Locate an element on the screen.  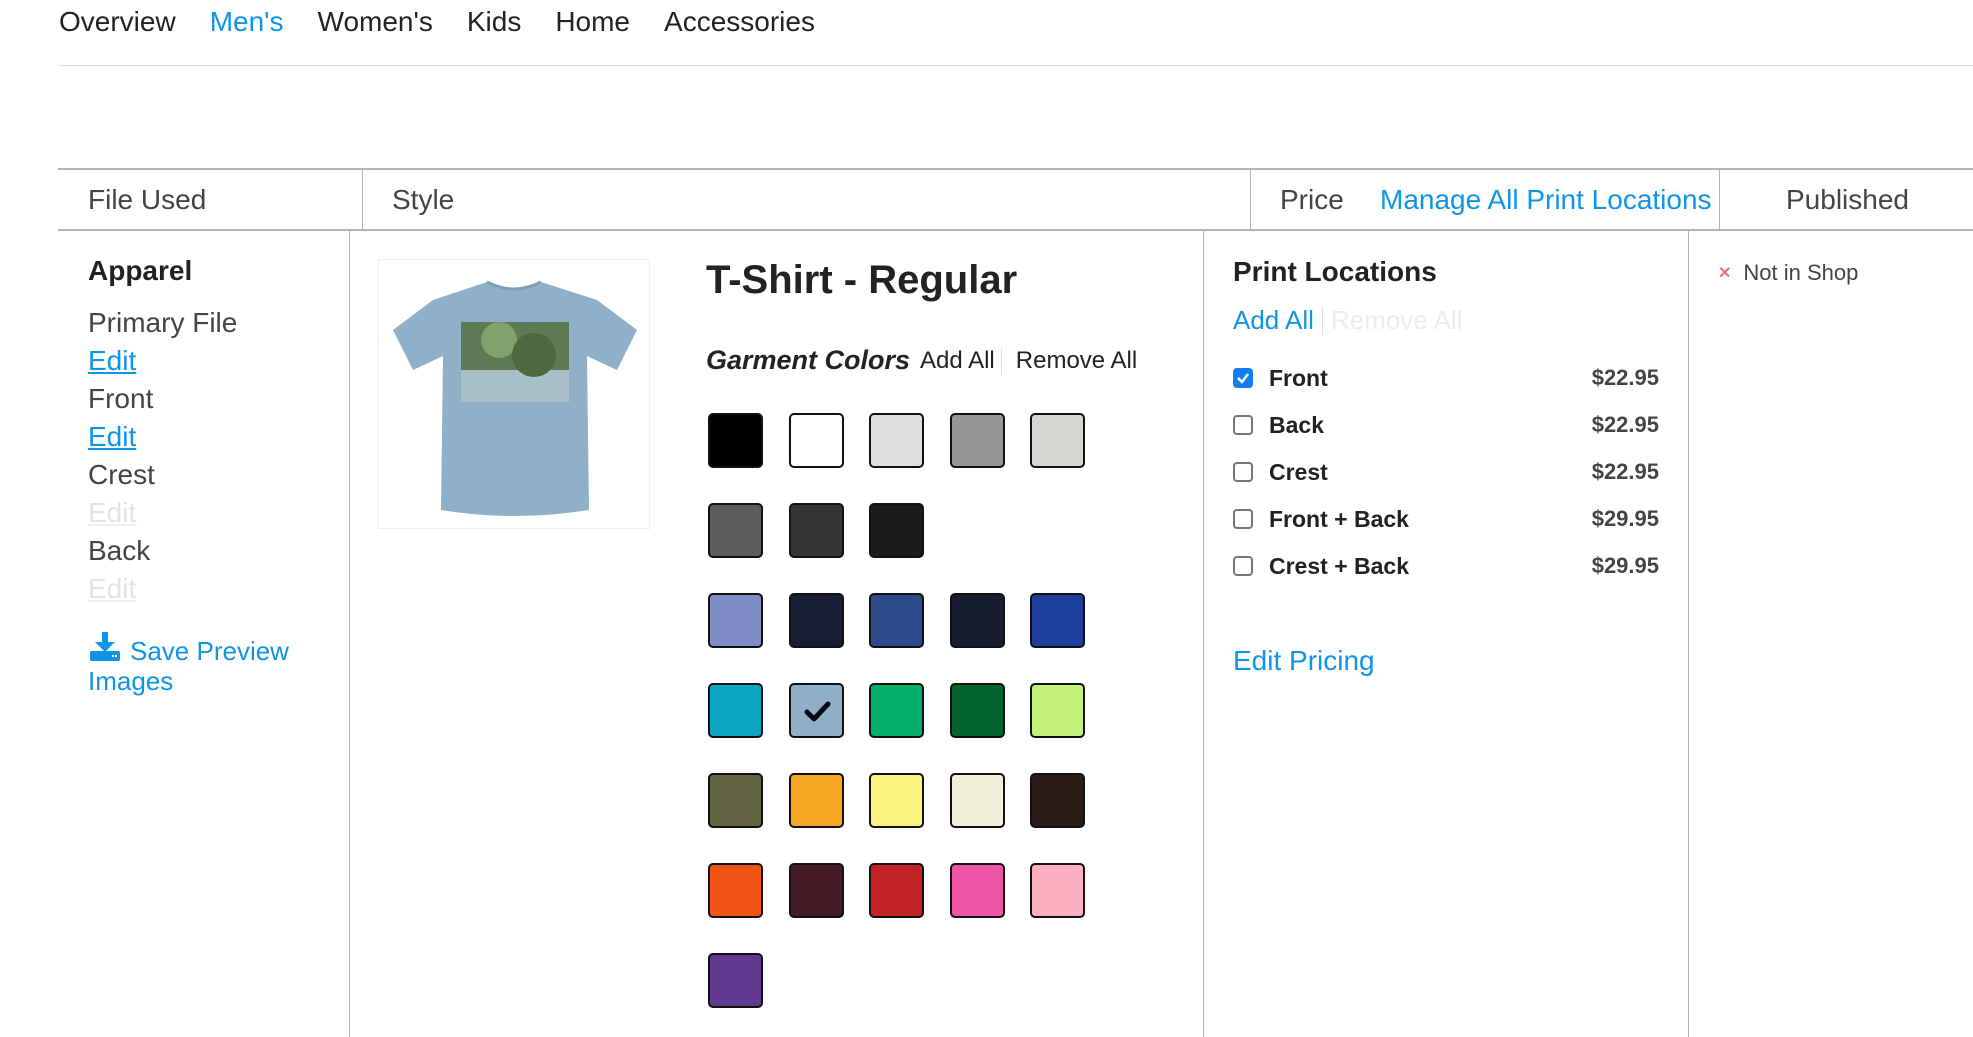
print-add-all-button: Add All is located at coordinates (1273, 320).